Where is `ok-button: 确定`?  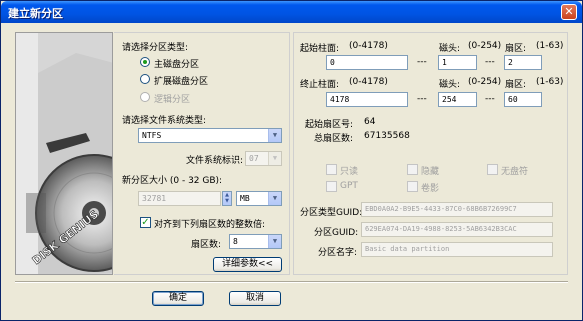
ok-button: 确定 is located at coordinates (178, 298).